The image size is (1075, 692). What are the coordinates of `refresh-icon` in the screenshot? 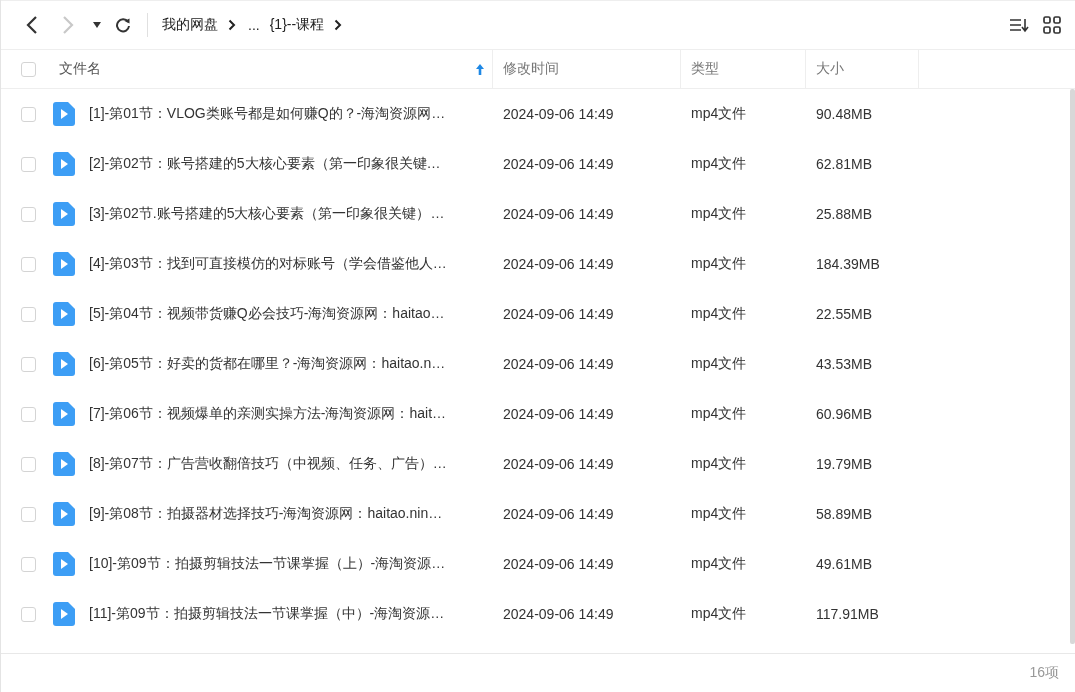 It's located at (123, 25).